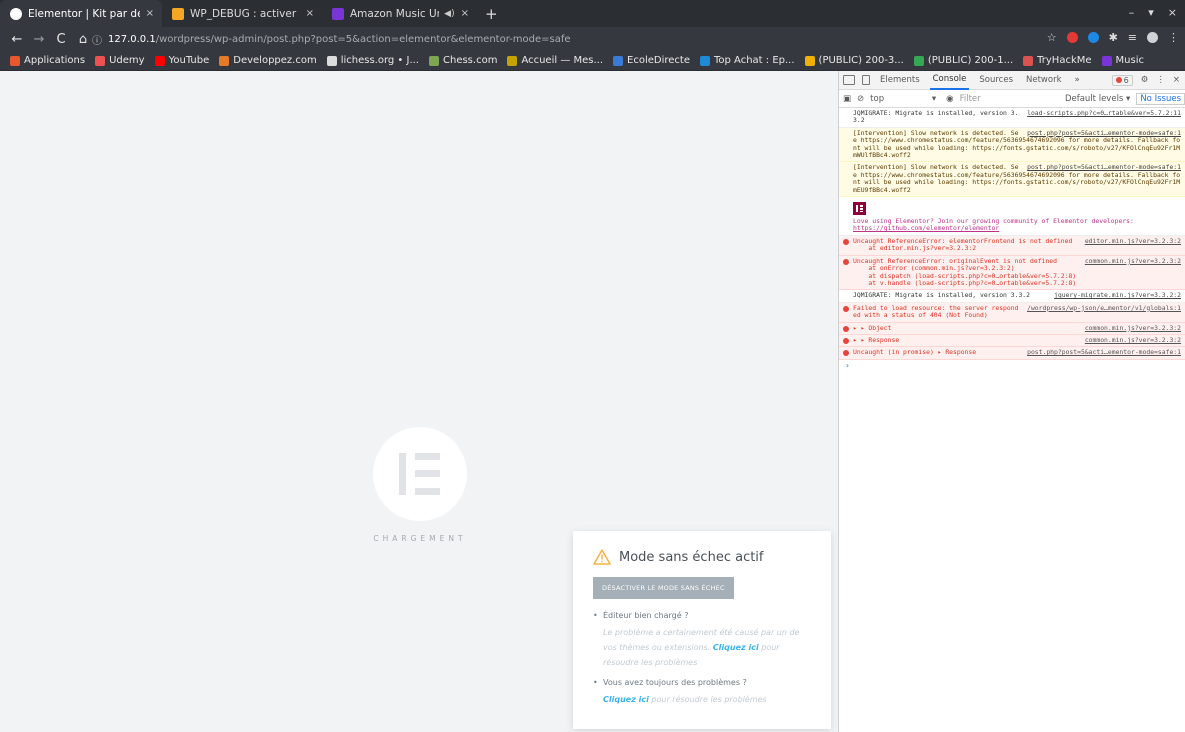  I want to click on url-host: 127.0.0.1, so click(132, 39).